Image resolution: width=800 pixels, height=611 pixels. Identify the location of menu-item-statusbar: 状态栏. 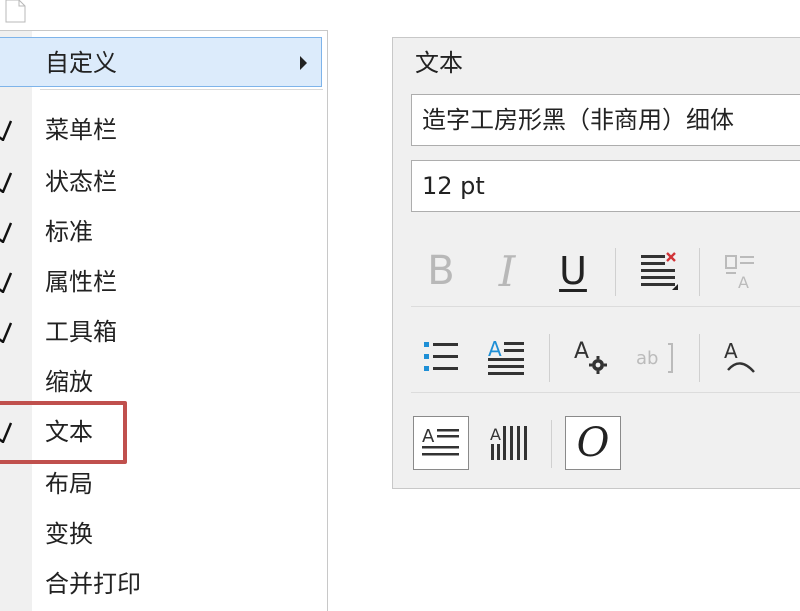
(163, 182).